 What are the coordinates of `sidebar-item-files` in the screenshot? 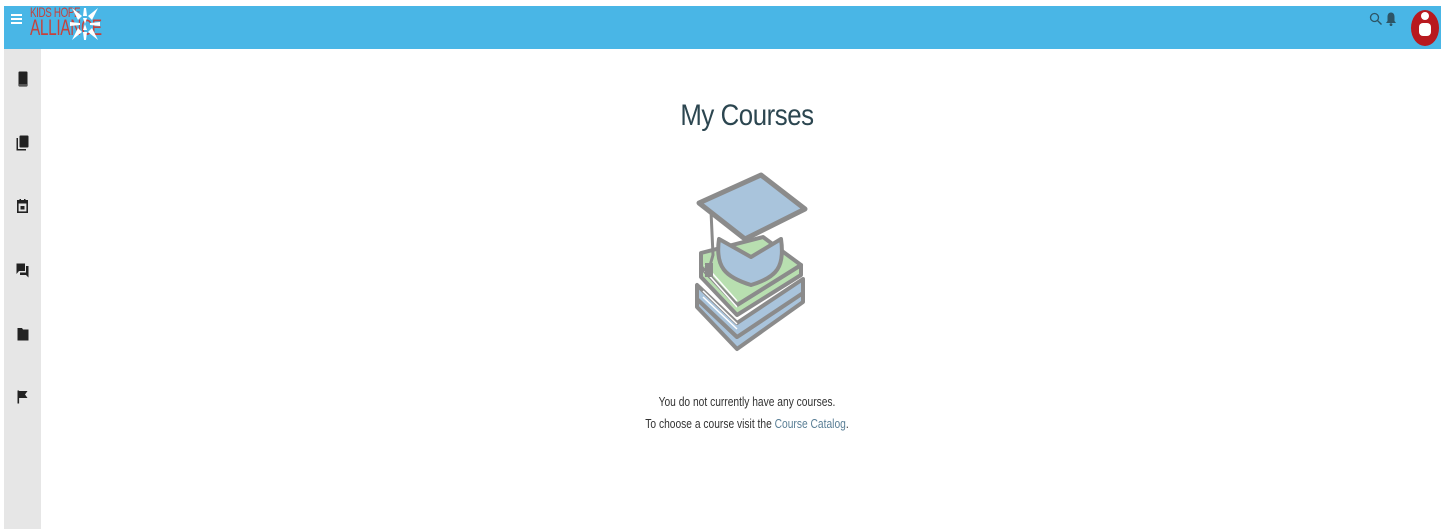 It's located at (22, 334).